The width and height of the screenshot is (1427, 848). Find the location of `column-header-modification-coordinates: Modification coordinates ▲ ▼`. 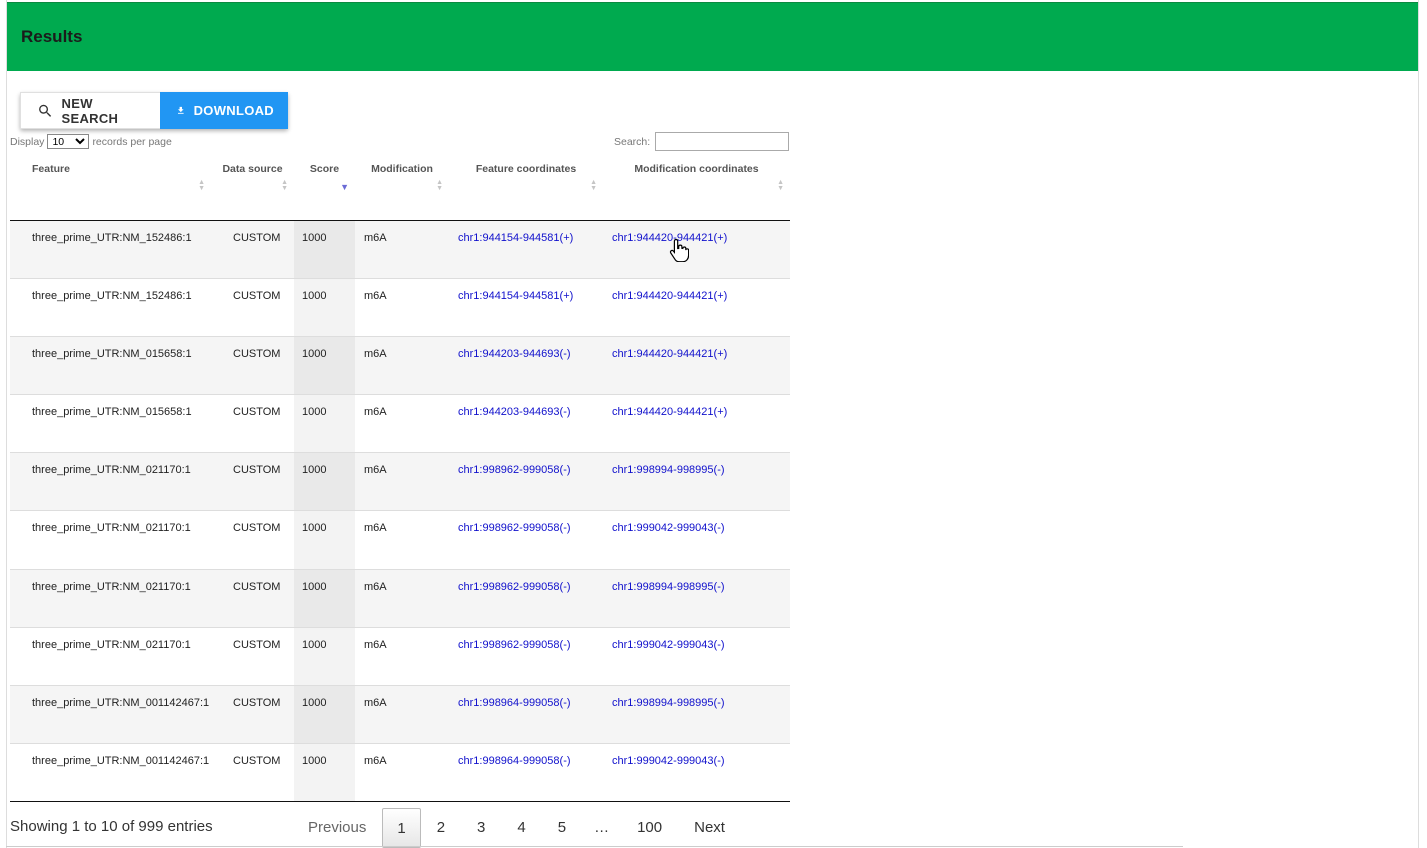

column-header-modification-coordinates: Modification coordinates ▲ ▼ is located at coordinates (696, 189).